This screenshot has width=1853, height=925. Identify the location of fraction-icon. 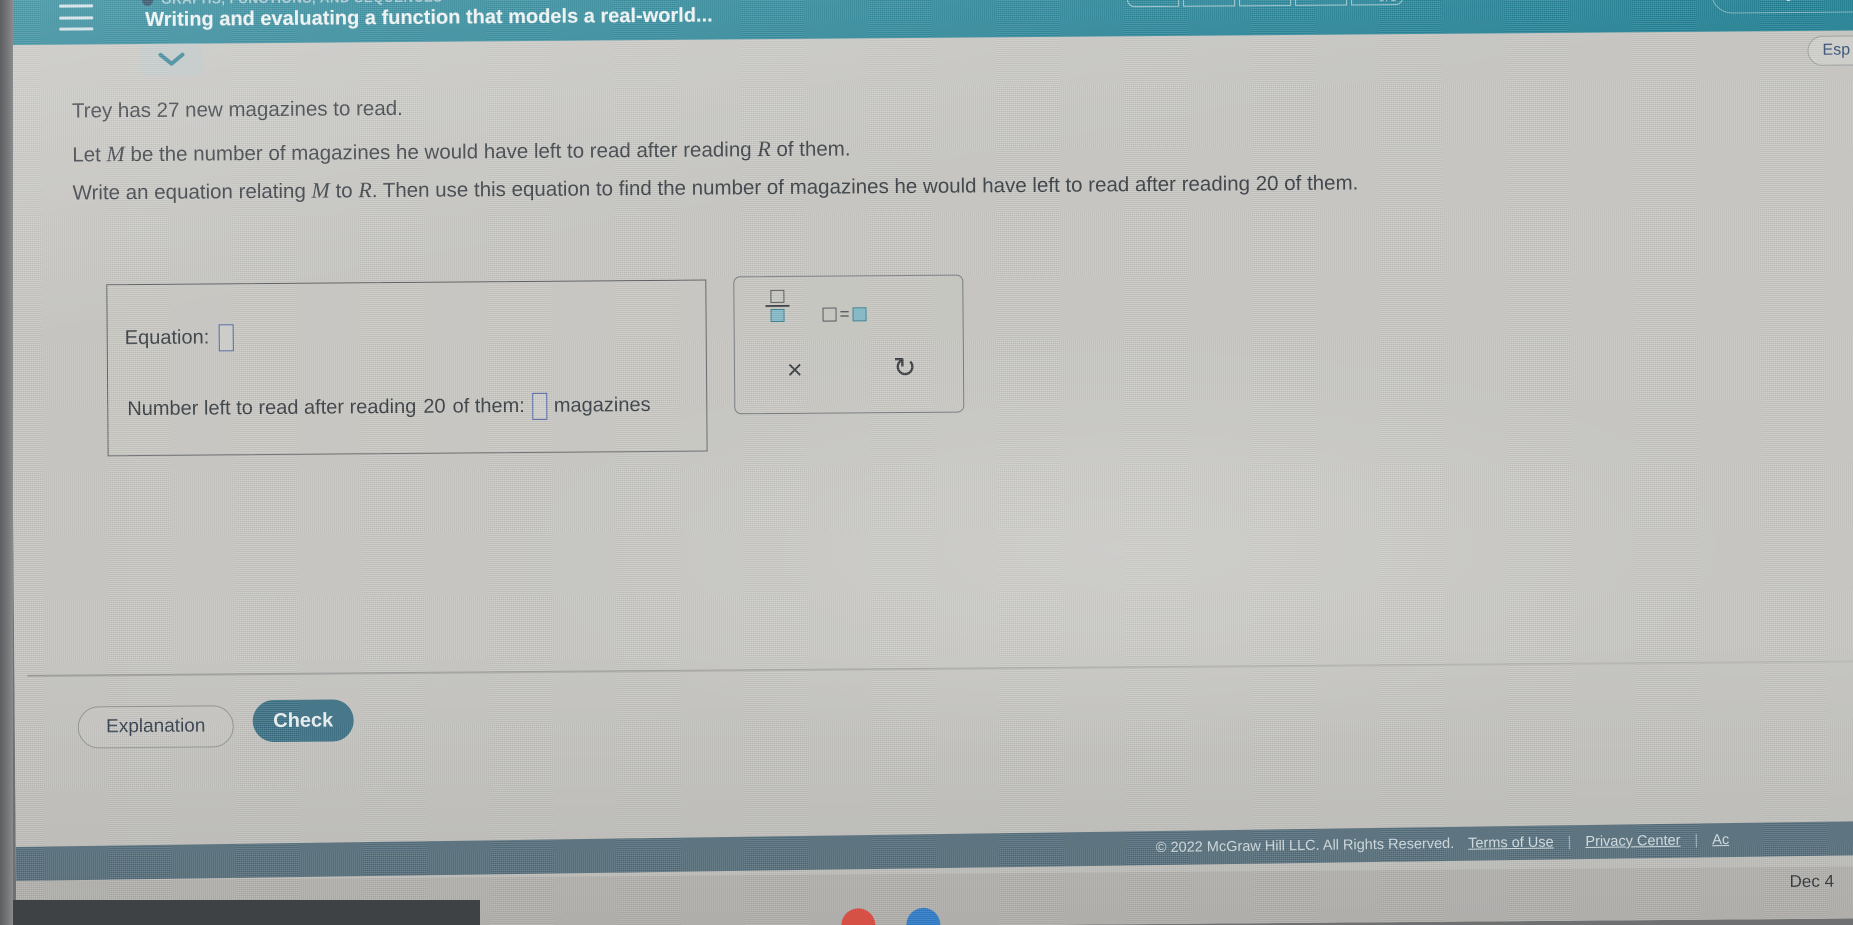
(777, 306).